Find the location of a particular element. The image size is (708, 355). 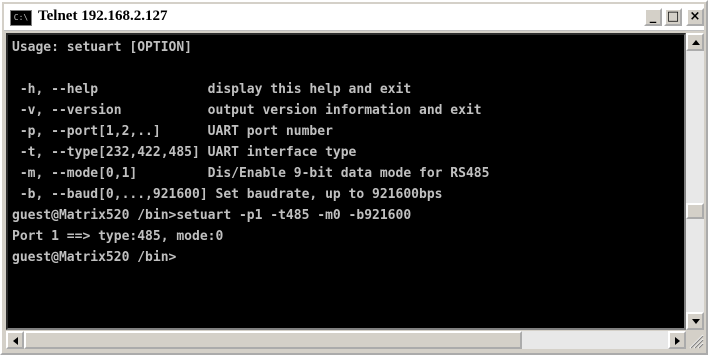

terminal-line: -p, --port[1,2,..] UART port number is located at coordinates (172, 131).